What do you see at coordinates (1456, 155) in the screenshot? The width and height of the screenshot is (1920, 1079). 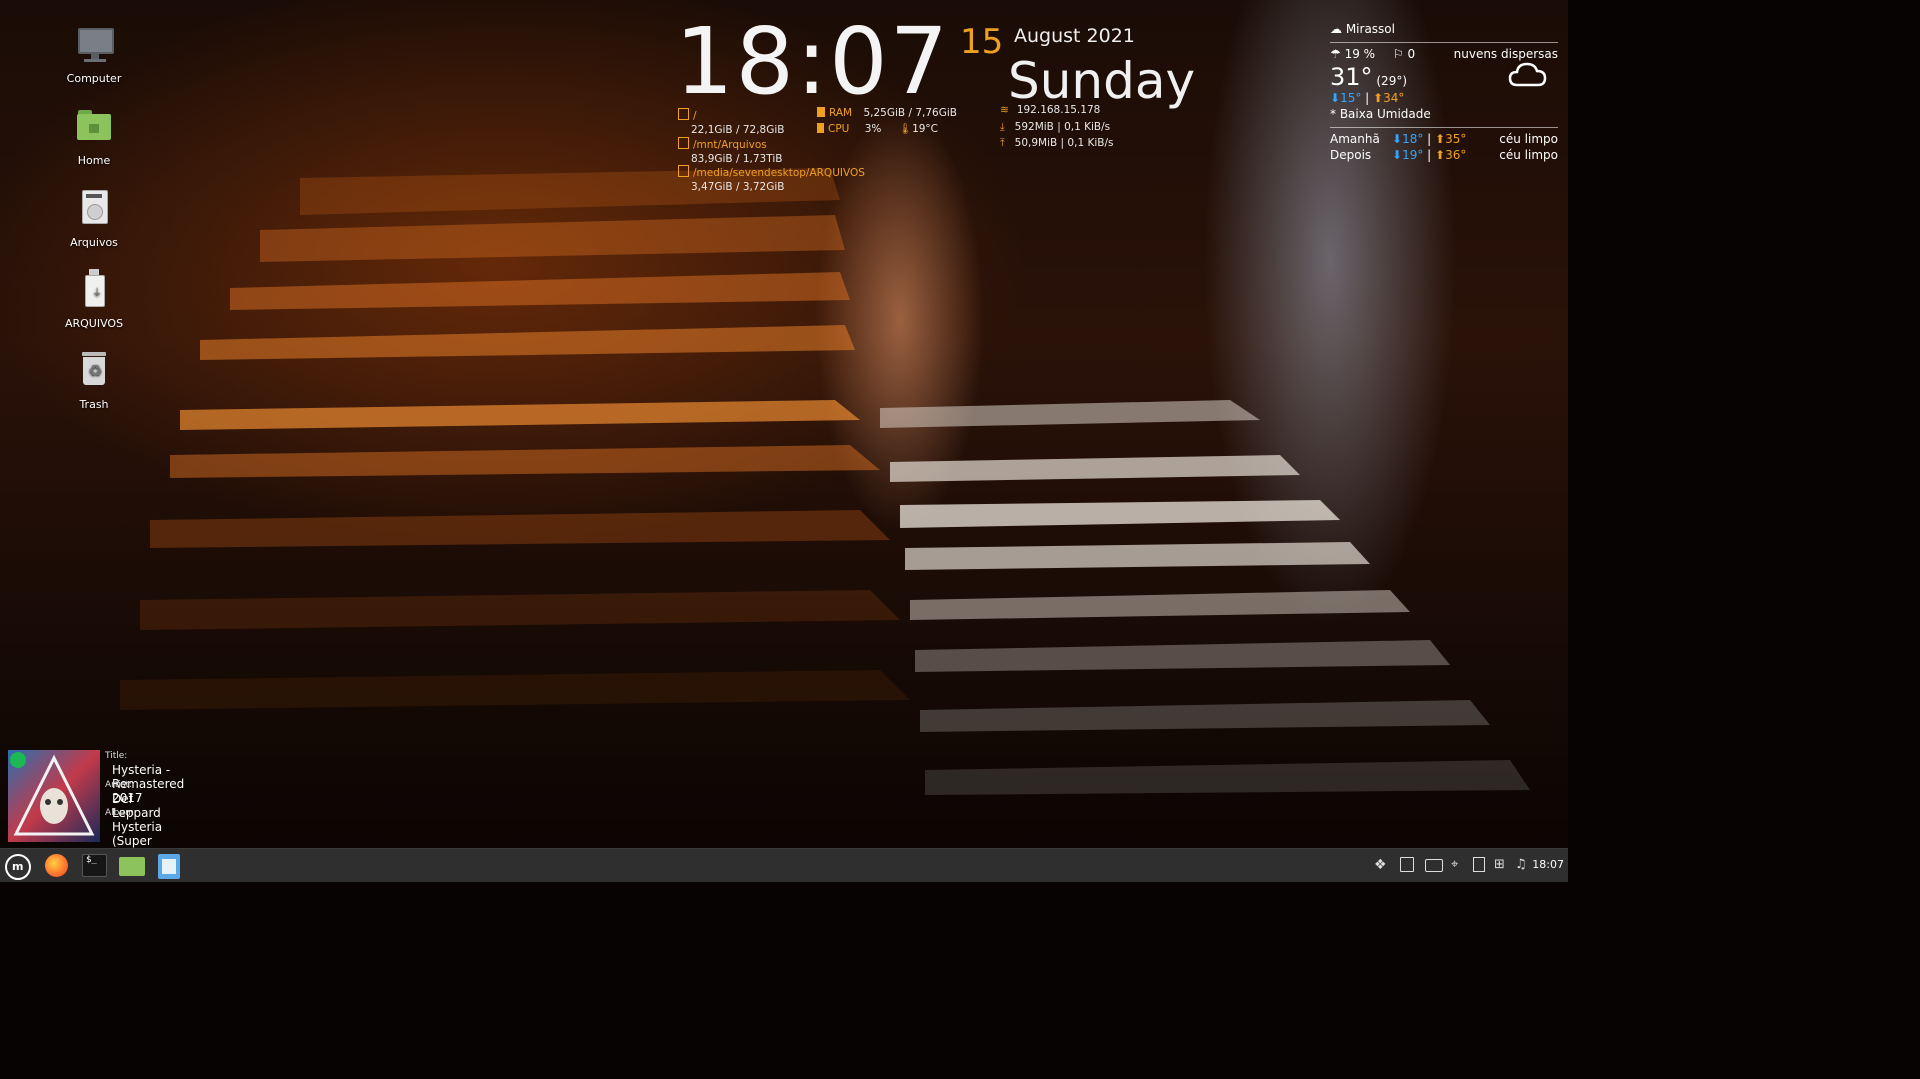 I see `forecast-max: 36°` at bounding box center [1456, 155].